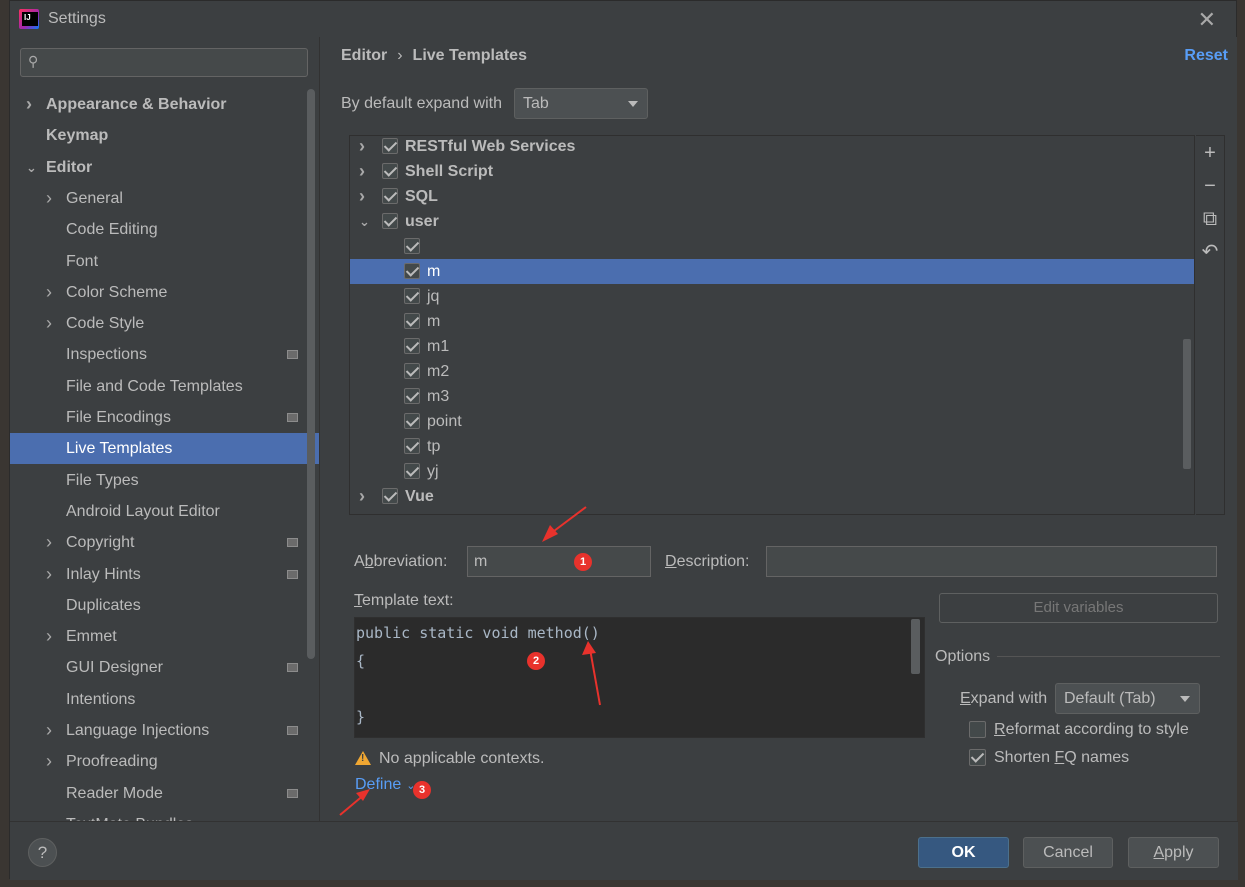 The height and width of the screenshot is (887, 1245). I want to click on sidebar-item-label: Keymap, so click(77, 136).